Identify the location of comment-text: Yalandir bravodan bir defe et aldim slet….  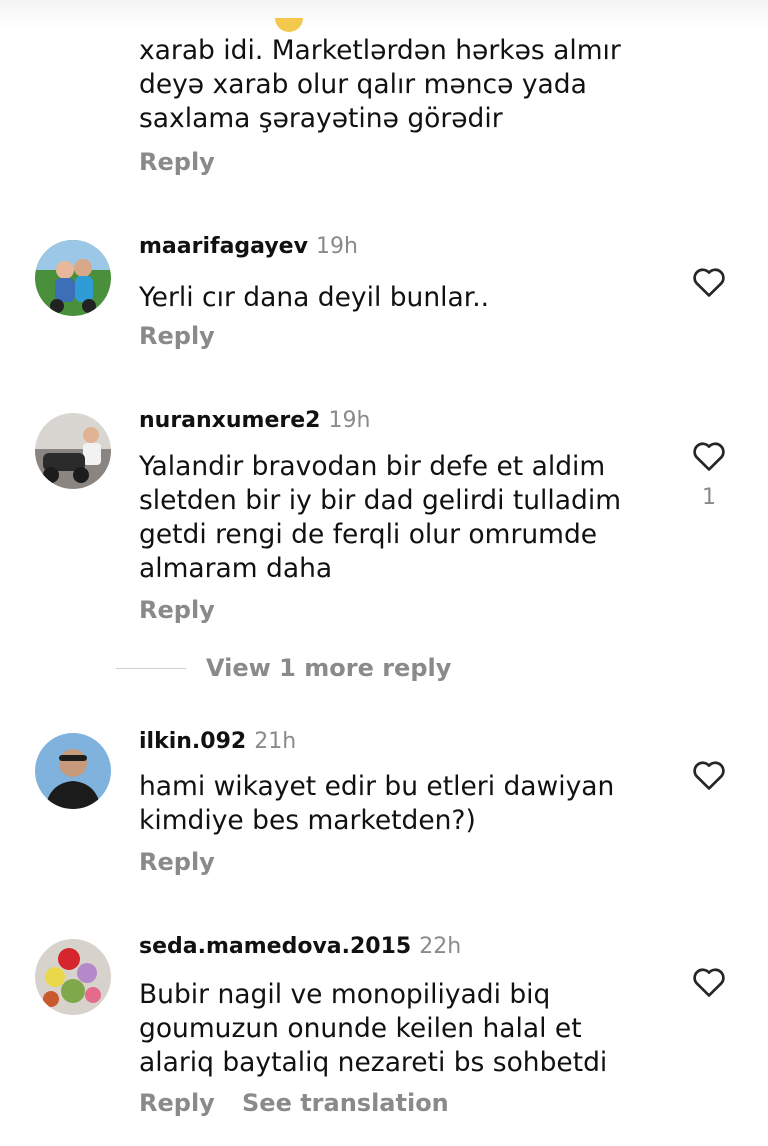
(380, 517).